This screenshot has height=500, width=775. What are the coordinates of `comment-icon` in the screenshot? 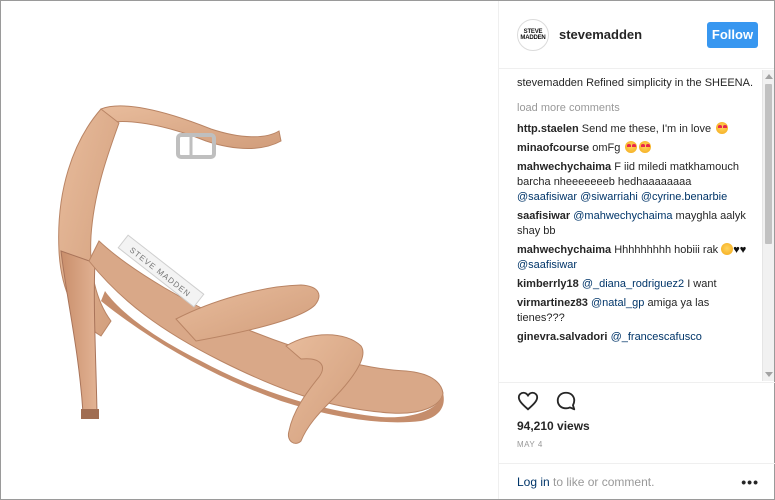 It's located at (566, 401).